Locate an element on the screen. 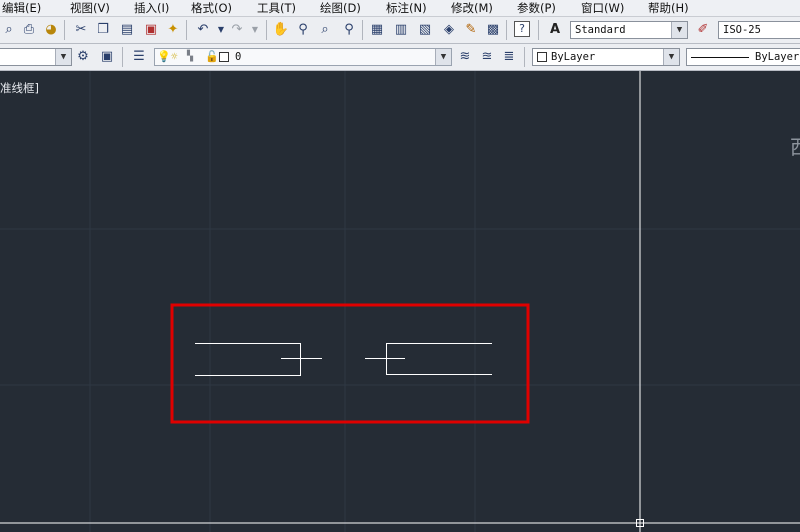  left-symbol is located at coordinates (258, 359).